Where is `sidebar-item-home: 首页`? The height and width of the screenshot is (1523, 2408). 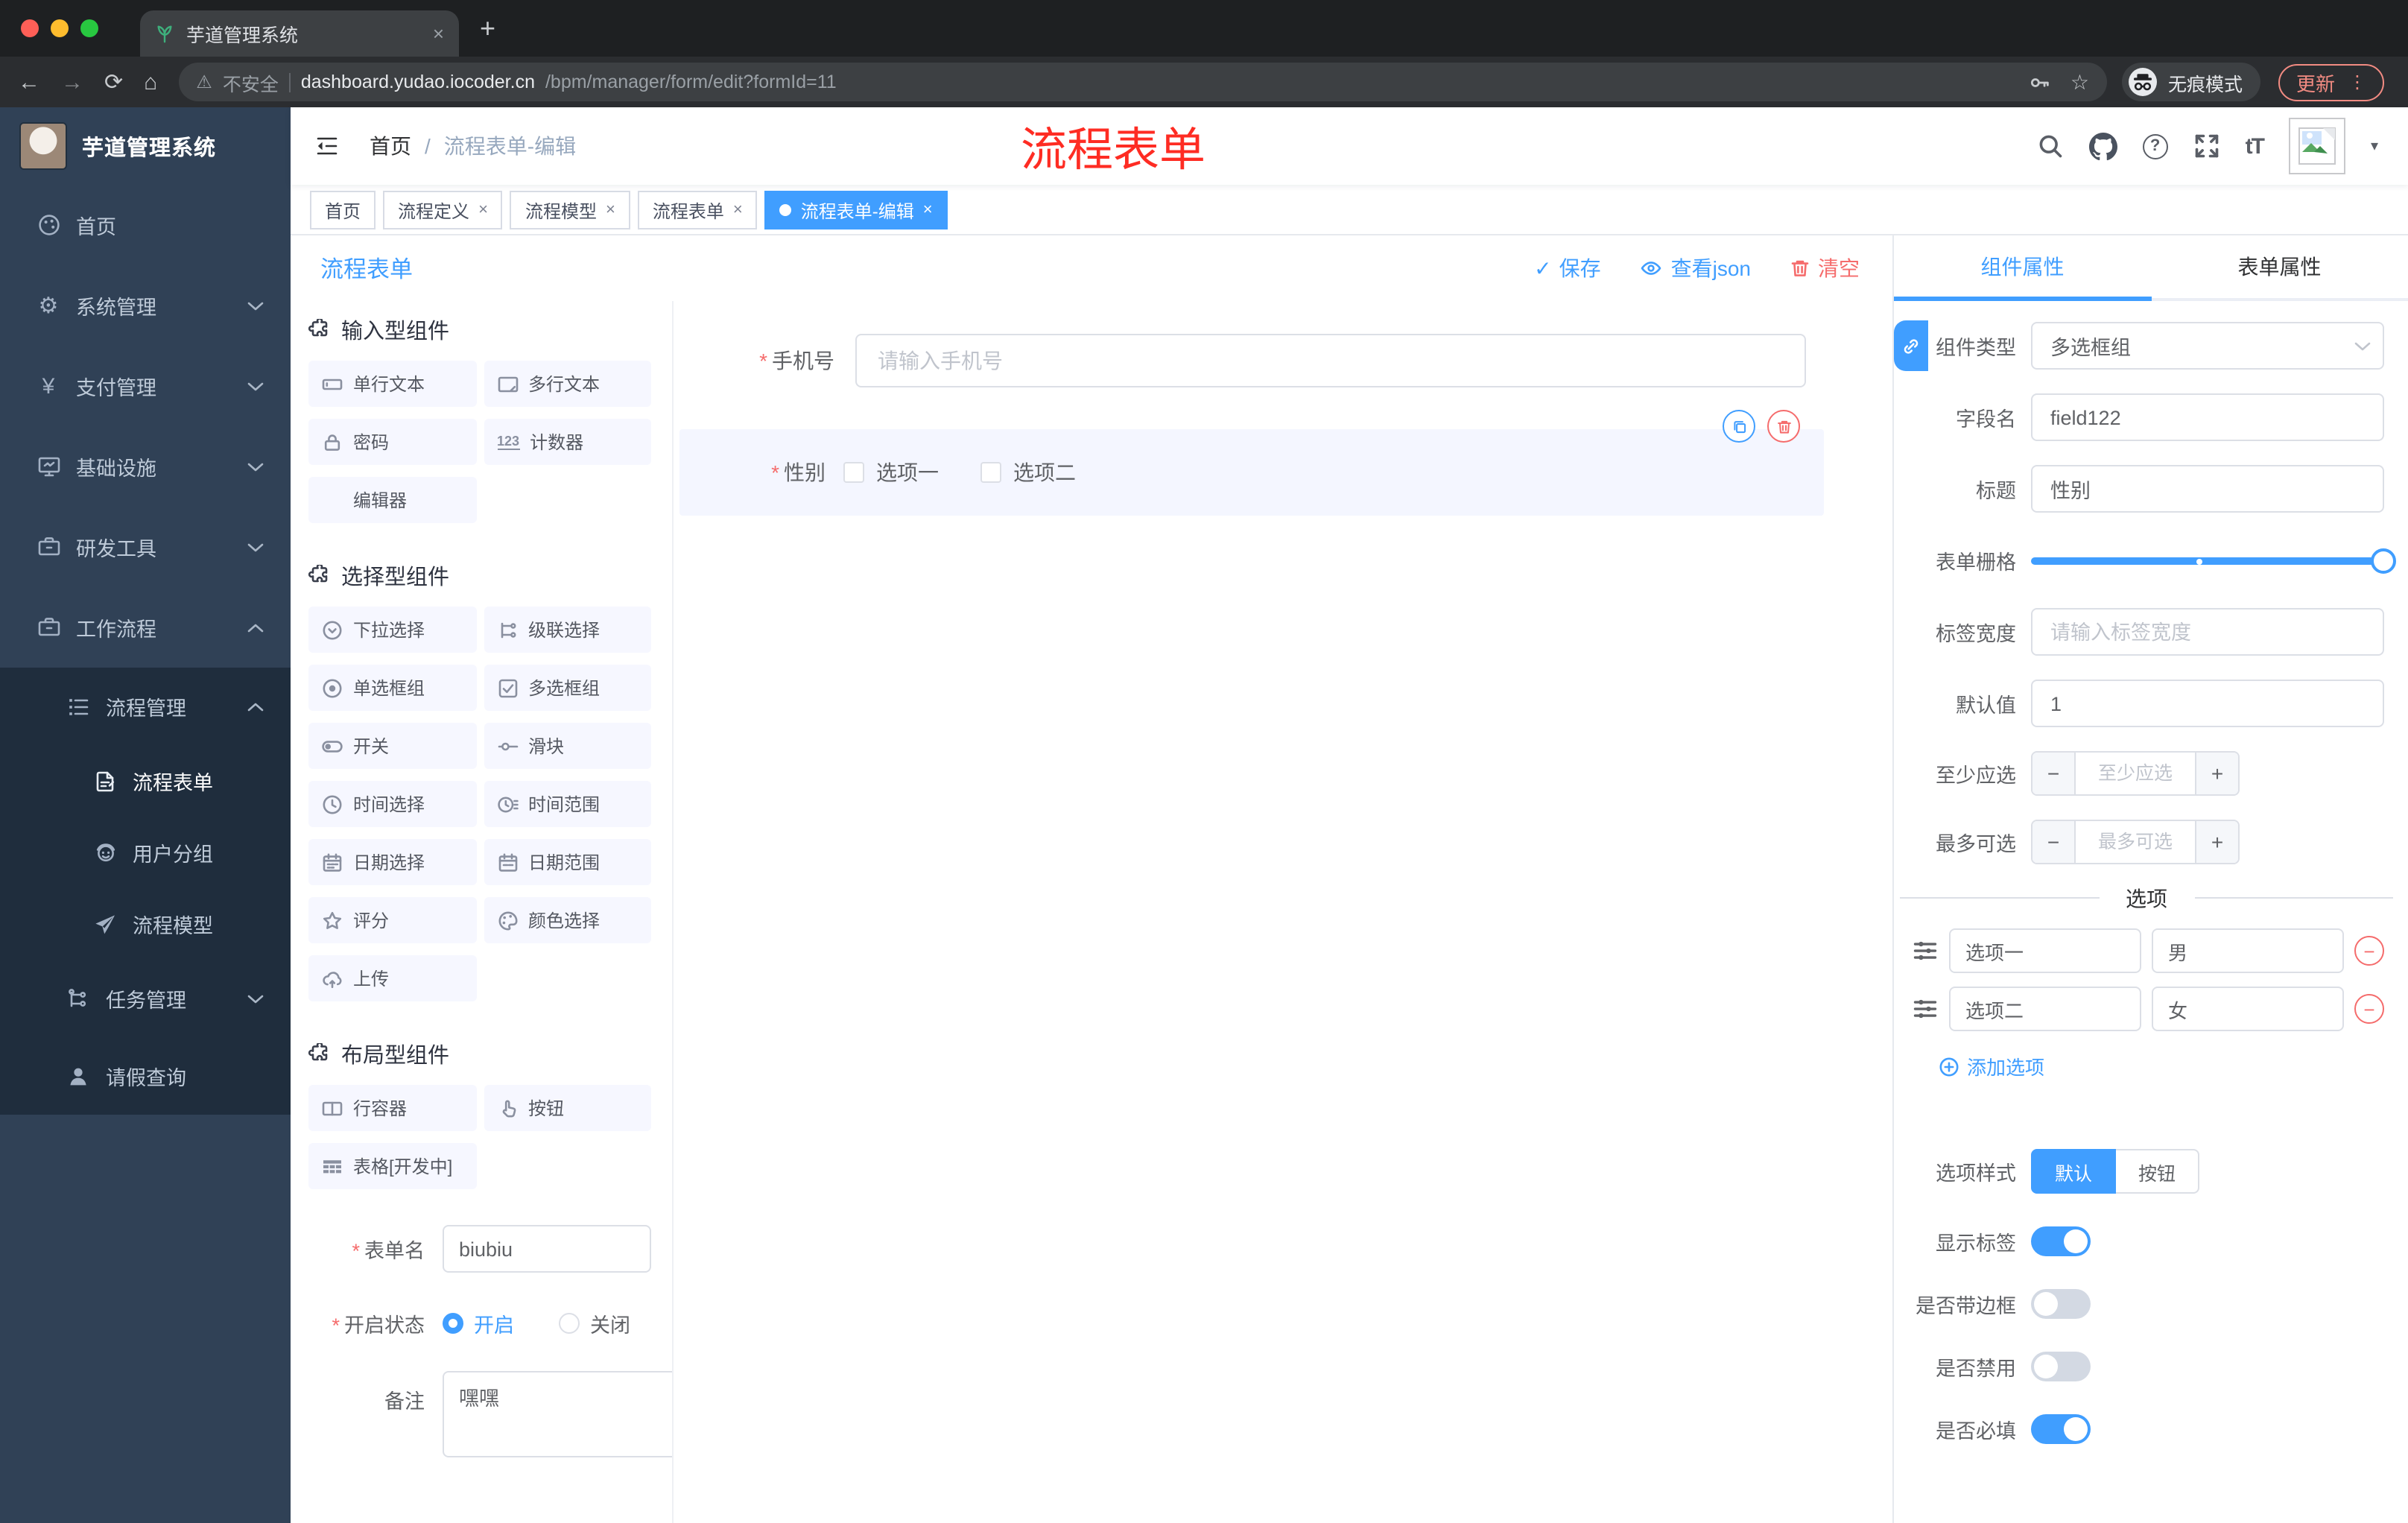 sidebar-item-home: 首页 is located at coordinates (145, 225).